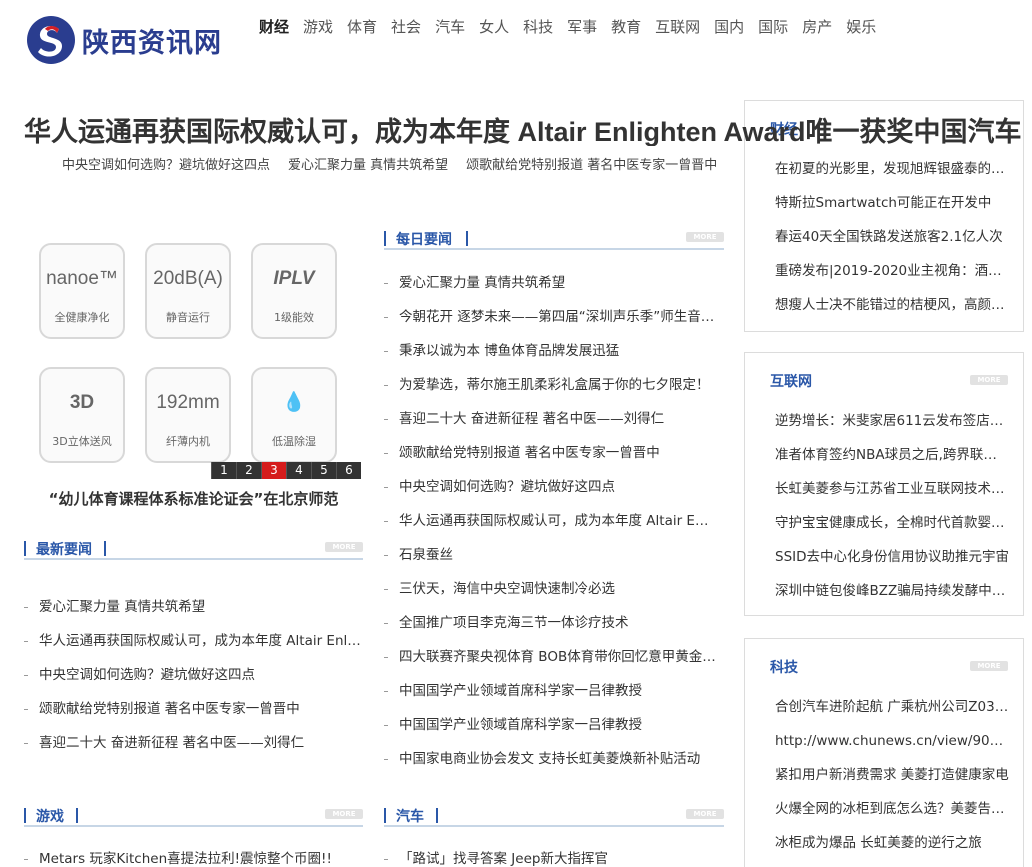 This screenshot has width=1032, height=867. I want to click on feature-card: 3D 3D立体送风, so click(82, 415).